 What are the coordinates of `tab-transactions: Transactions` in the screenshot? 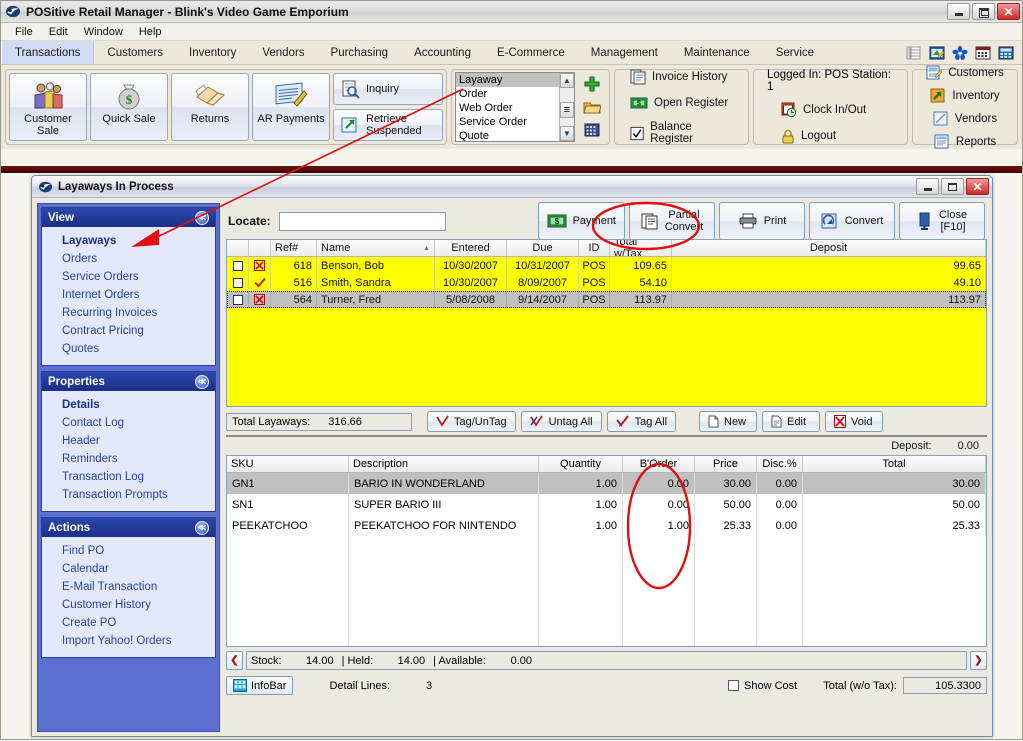 It's located at (48, 52).